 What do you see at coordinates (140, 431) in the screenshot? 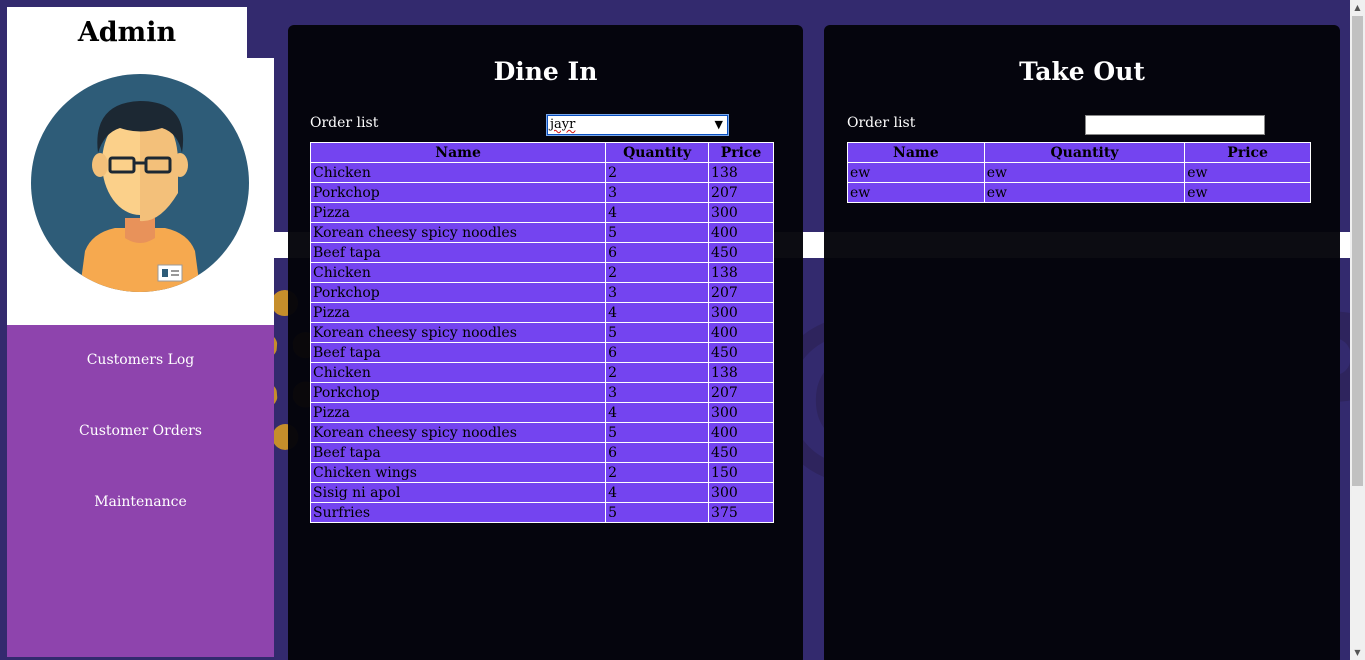
I see `nav-customer-orders: Customer Orders` at bounding box center [140, 431].